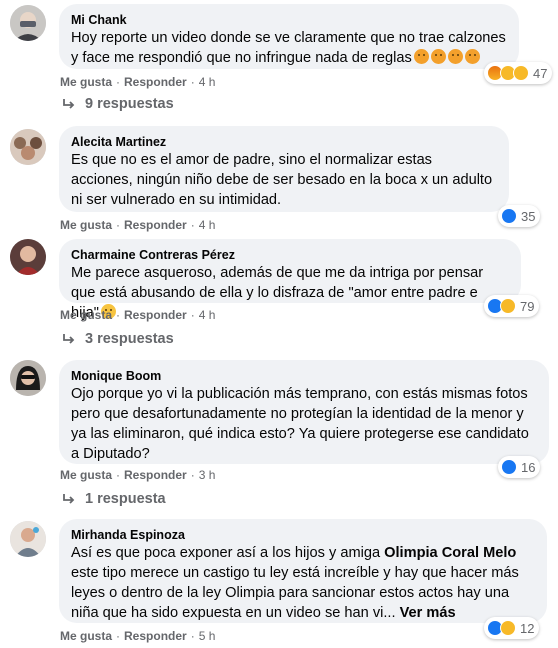 The height and width of the screenshot is (648, 558). What do you see at coordinates (118, 339) in the screenshot?
I see `view-replies-button: 3 respuestas` at bounding box center [118, 339].